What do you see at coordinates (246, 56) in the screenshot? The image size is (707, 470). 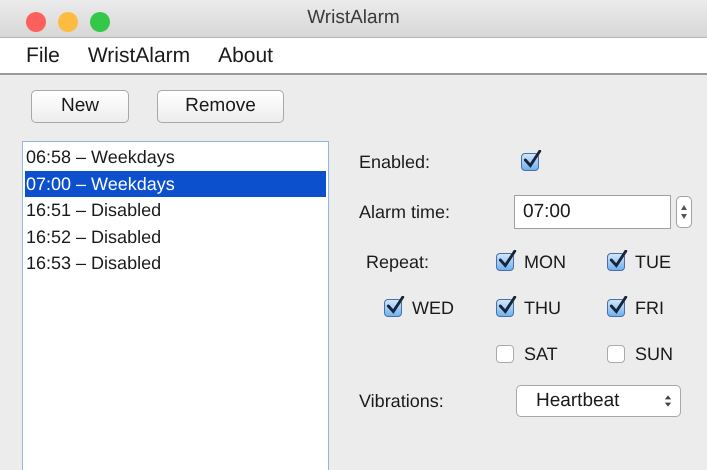 I see `menu-item: About` at bounding box center [246, 56].